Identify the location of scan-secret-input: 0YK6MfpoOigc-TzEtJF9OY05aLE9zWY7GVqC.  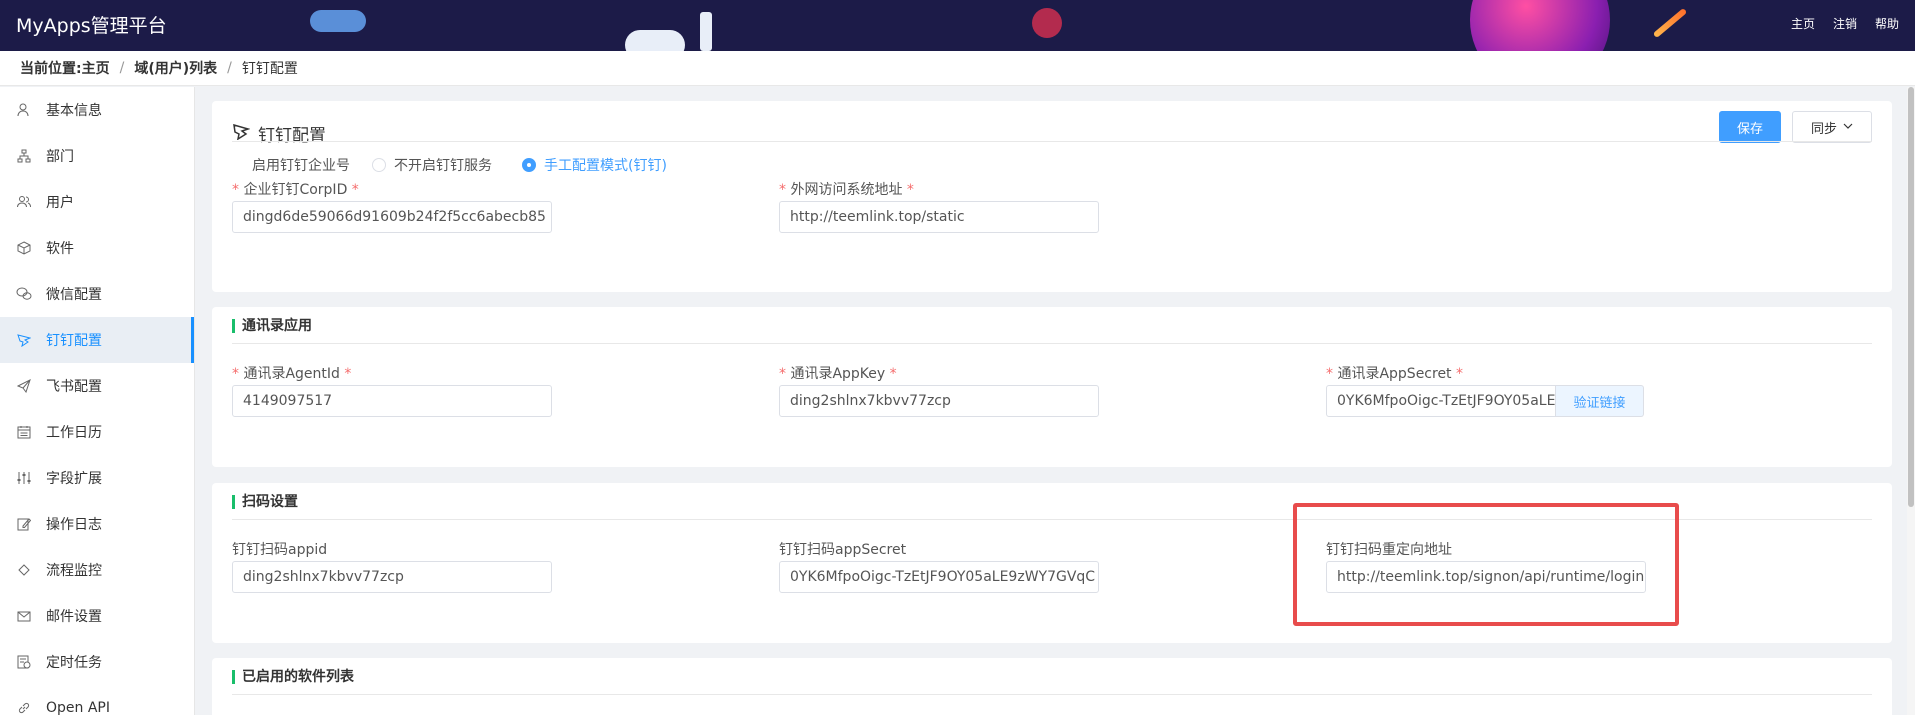
(939, 577).